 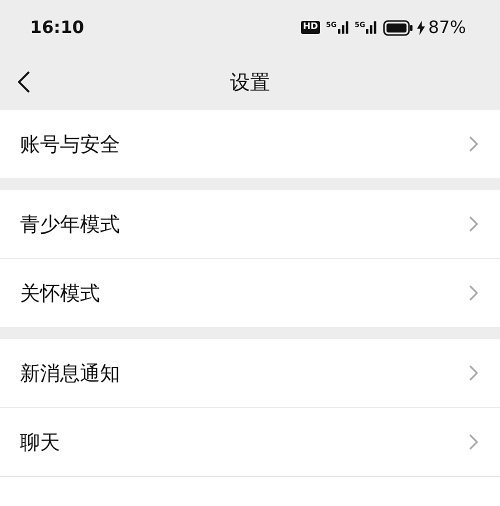 What do you see at coordinates (24, 82) in the screenshot?
I see `back-icon` at bounding box center [24, 82].